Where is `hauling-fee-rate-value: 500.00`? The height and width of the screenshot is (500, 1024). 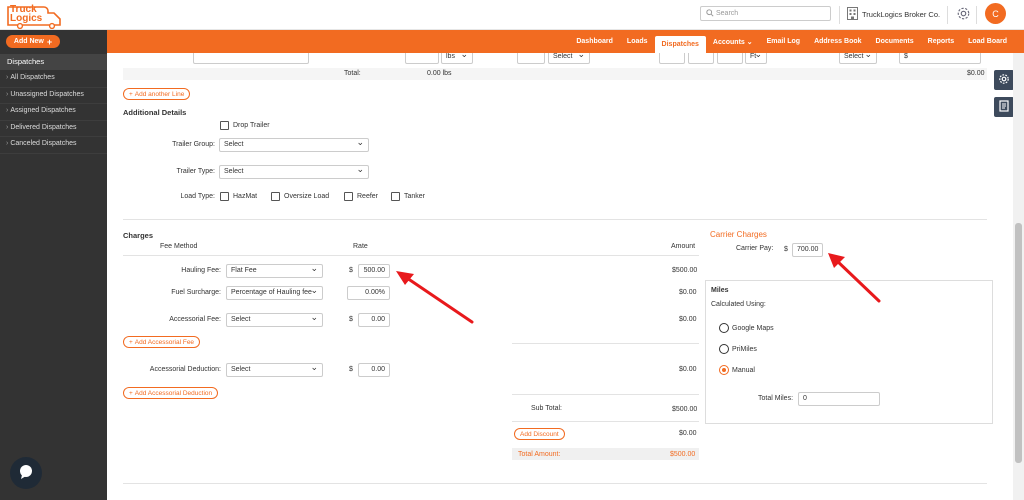
hauling-fee-rate-value: 500.00 is located at coordinates (374, 270).